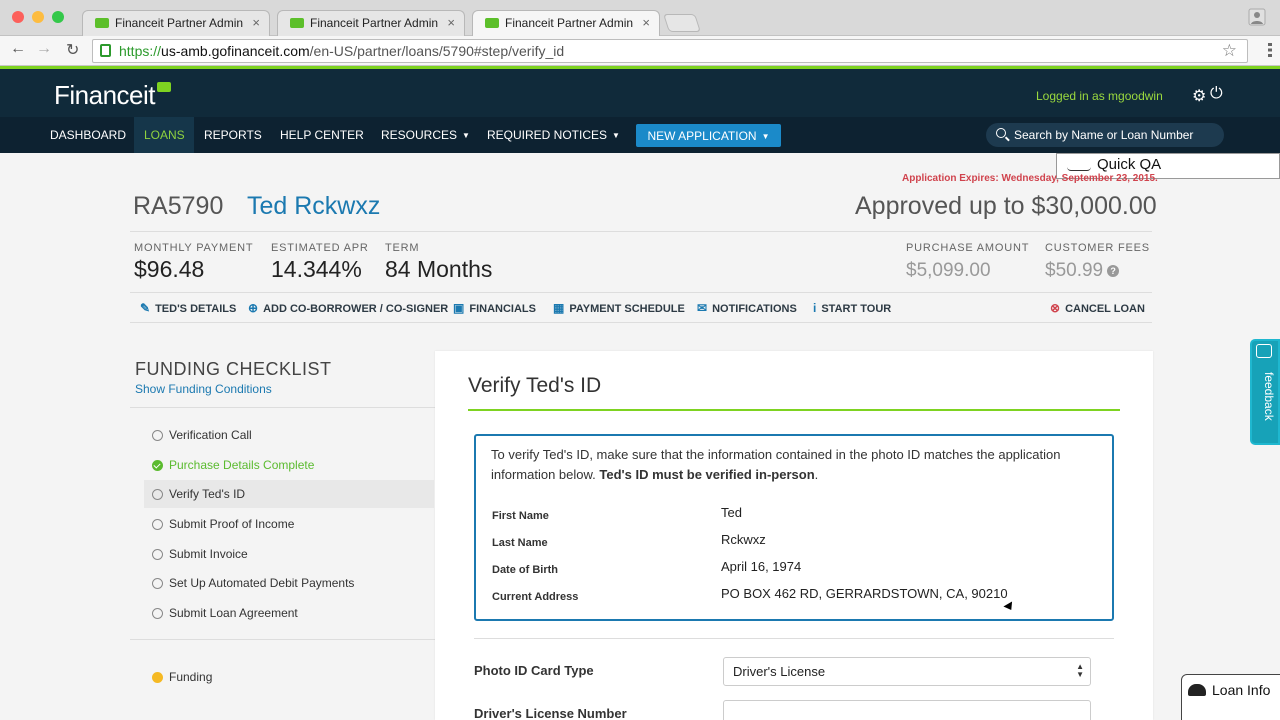  I want to click on checklist-item-purchase-details: Purchase Details Complete, so click(289, 465).